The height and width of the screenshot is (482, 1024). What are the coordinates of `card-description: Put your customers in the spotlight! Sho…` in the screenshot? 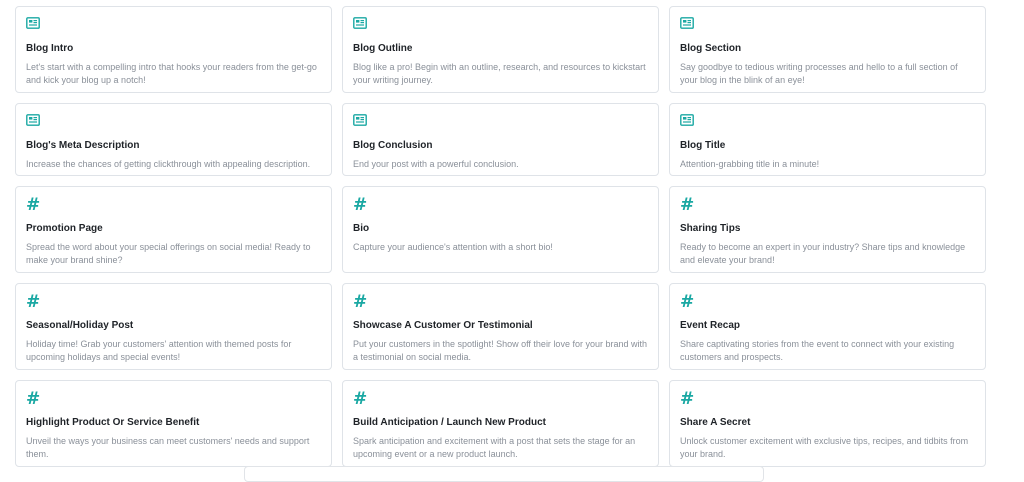 It's located at (500, 350).